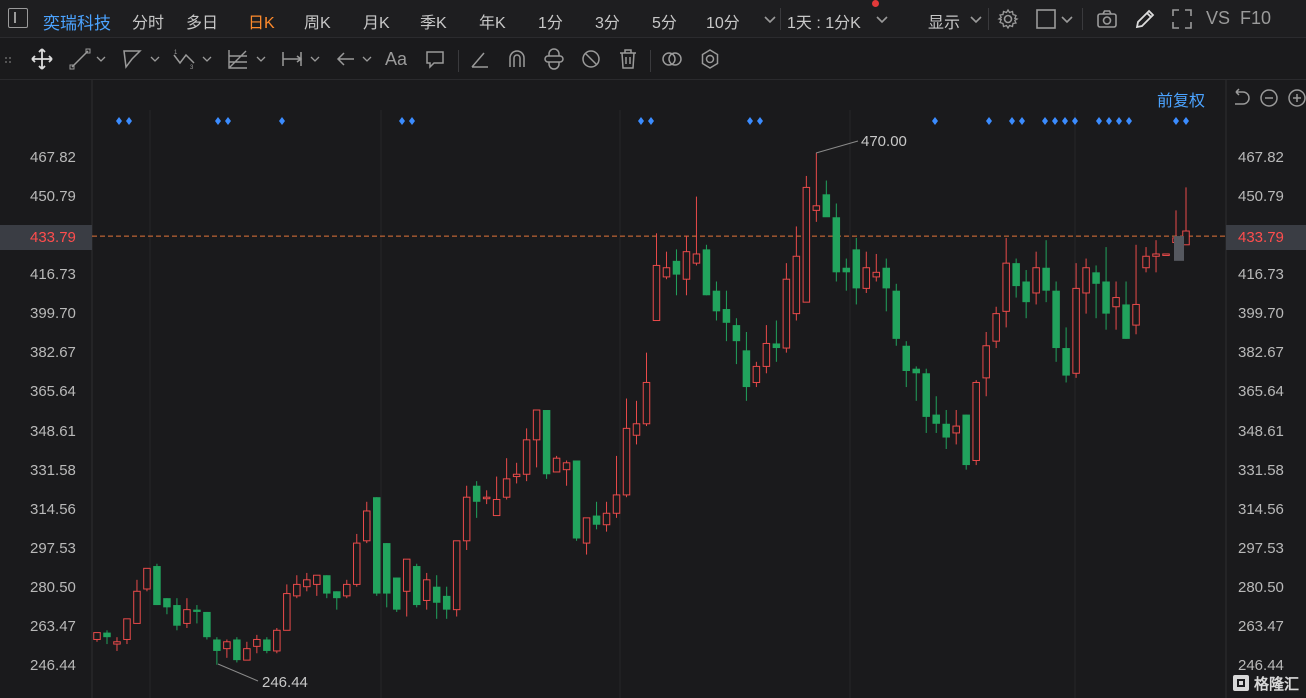 Image resolution: width=1306 pixels, height=698 pixels. I want to click on drag-handle-icon, so click(10, 60).